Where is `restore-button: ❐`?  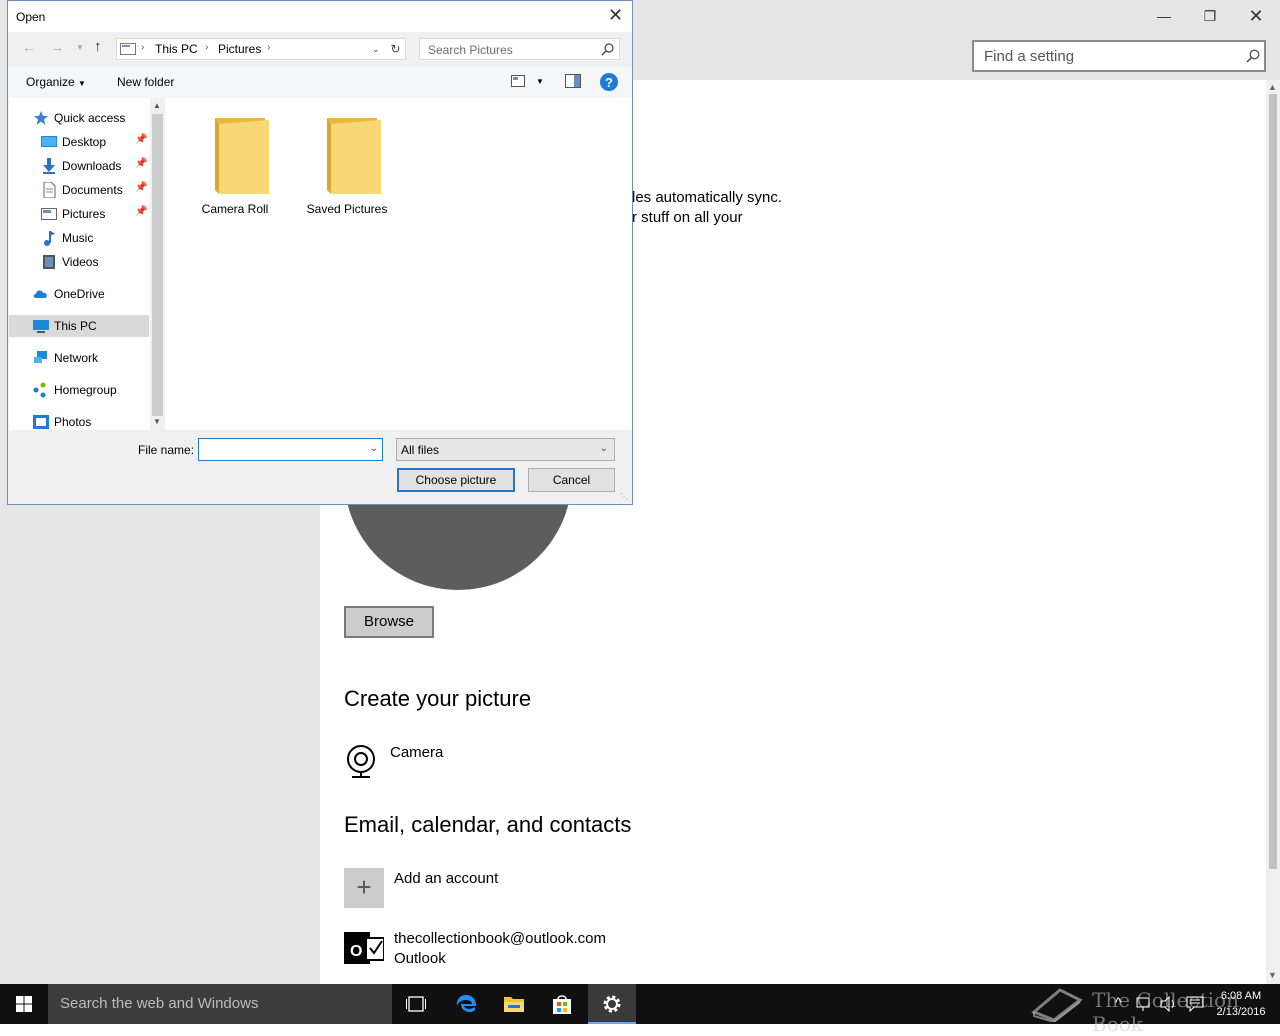 restore-button: ❐ is located at coordinates (1210, 16).